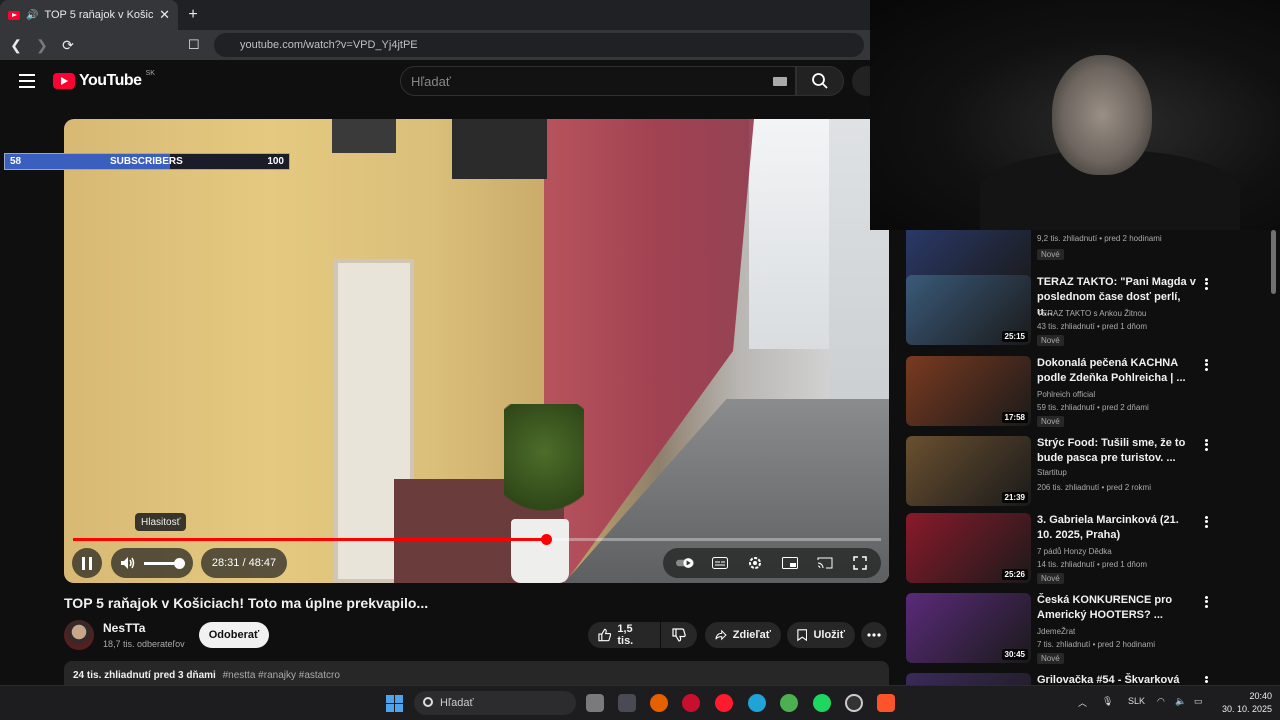 This screenshot has height=720, width=1280. I want to click on more-actions-button, so click(874, 635).